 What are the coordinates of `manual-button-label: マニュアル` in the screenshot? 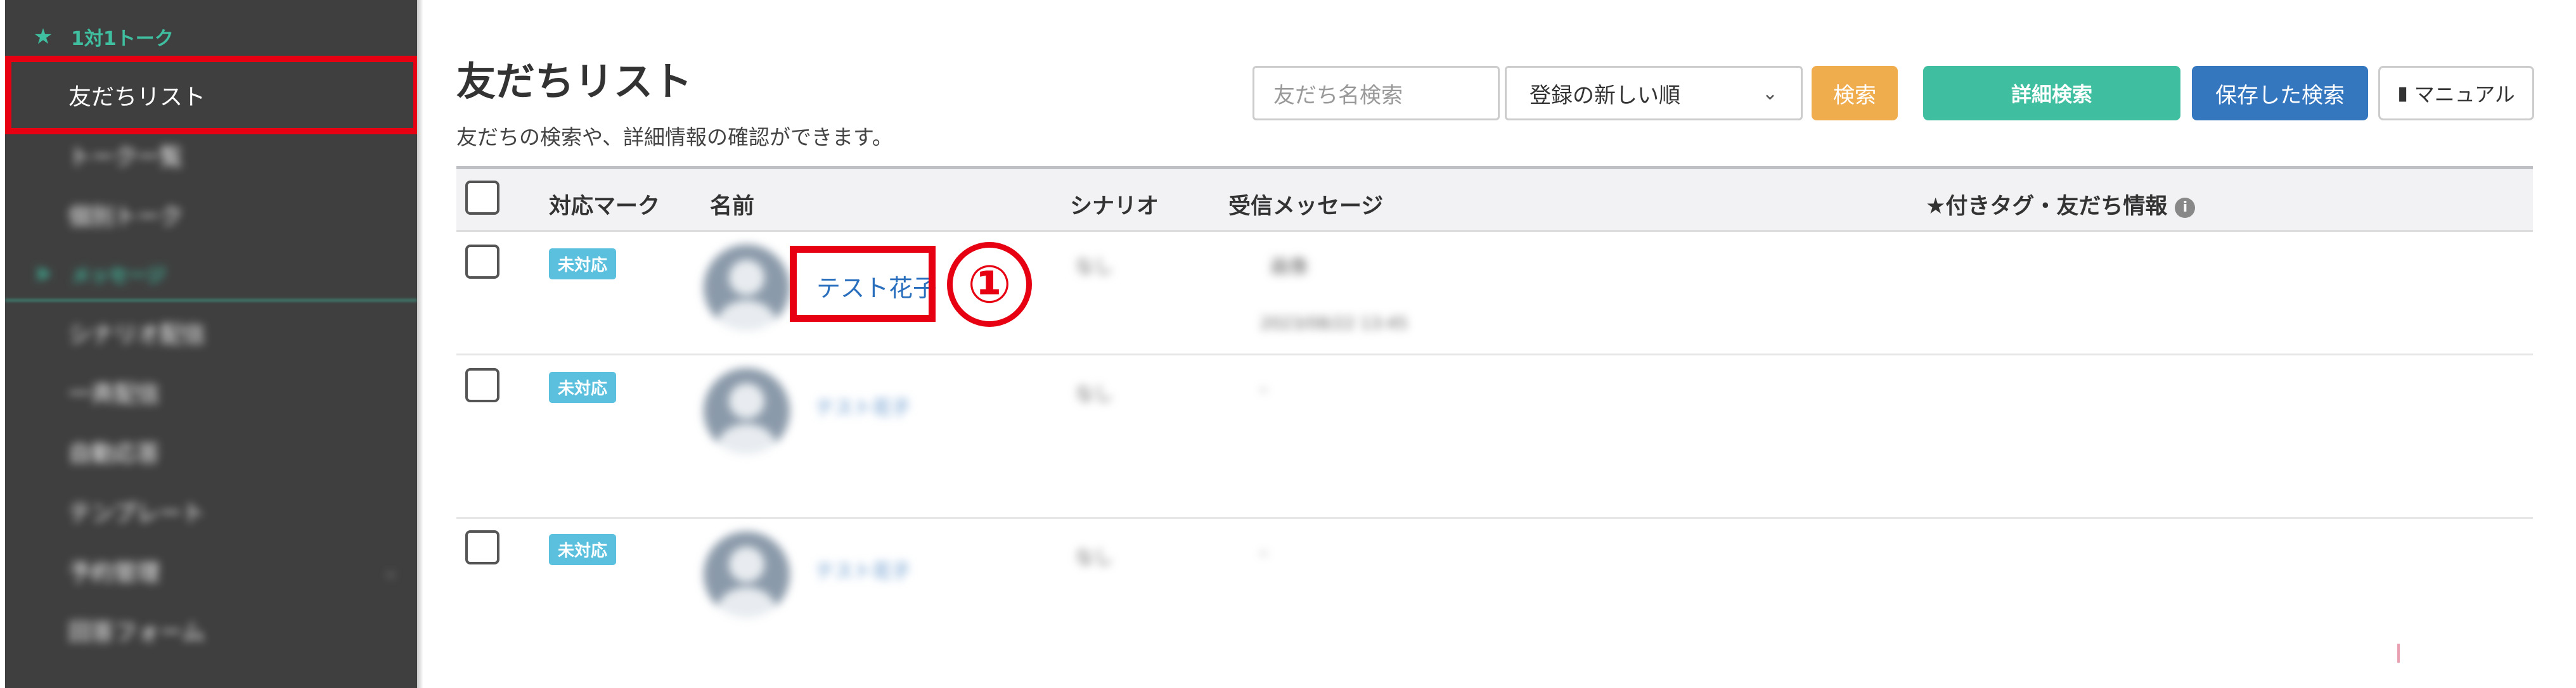 It's located at (2464, 94).